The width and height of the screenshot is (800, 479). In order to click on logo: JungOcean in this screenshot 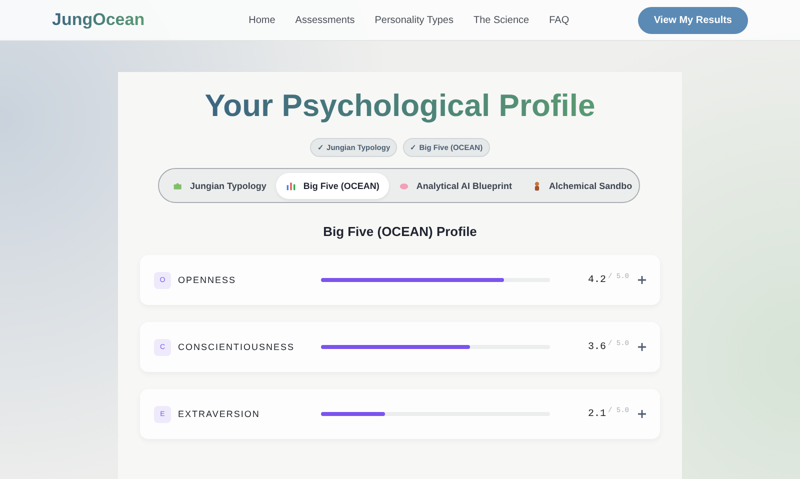, I will do `click(98, 20)`.